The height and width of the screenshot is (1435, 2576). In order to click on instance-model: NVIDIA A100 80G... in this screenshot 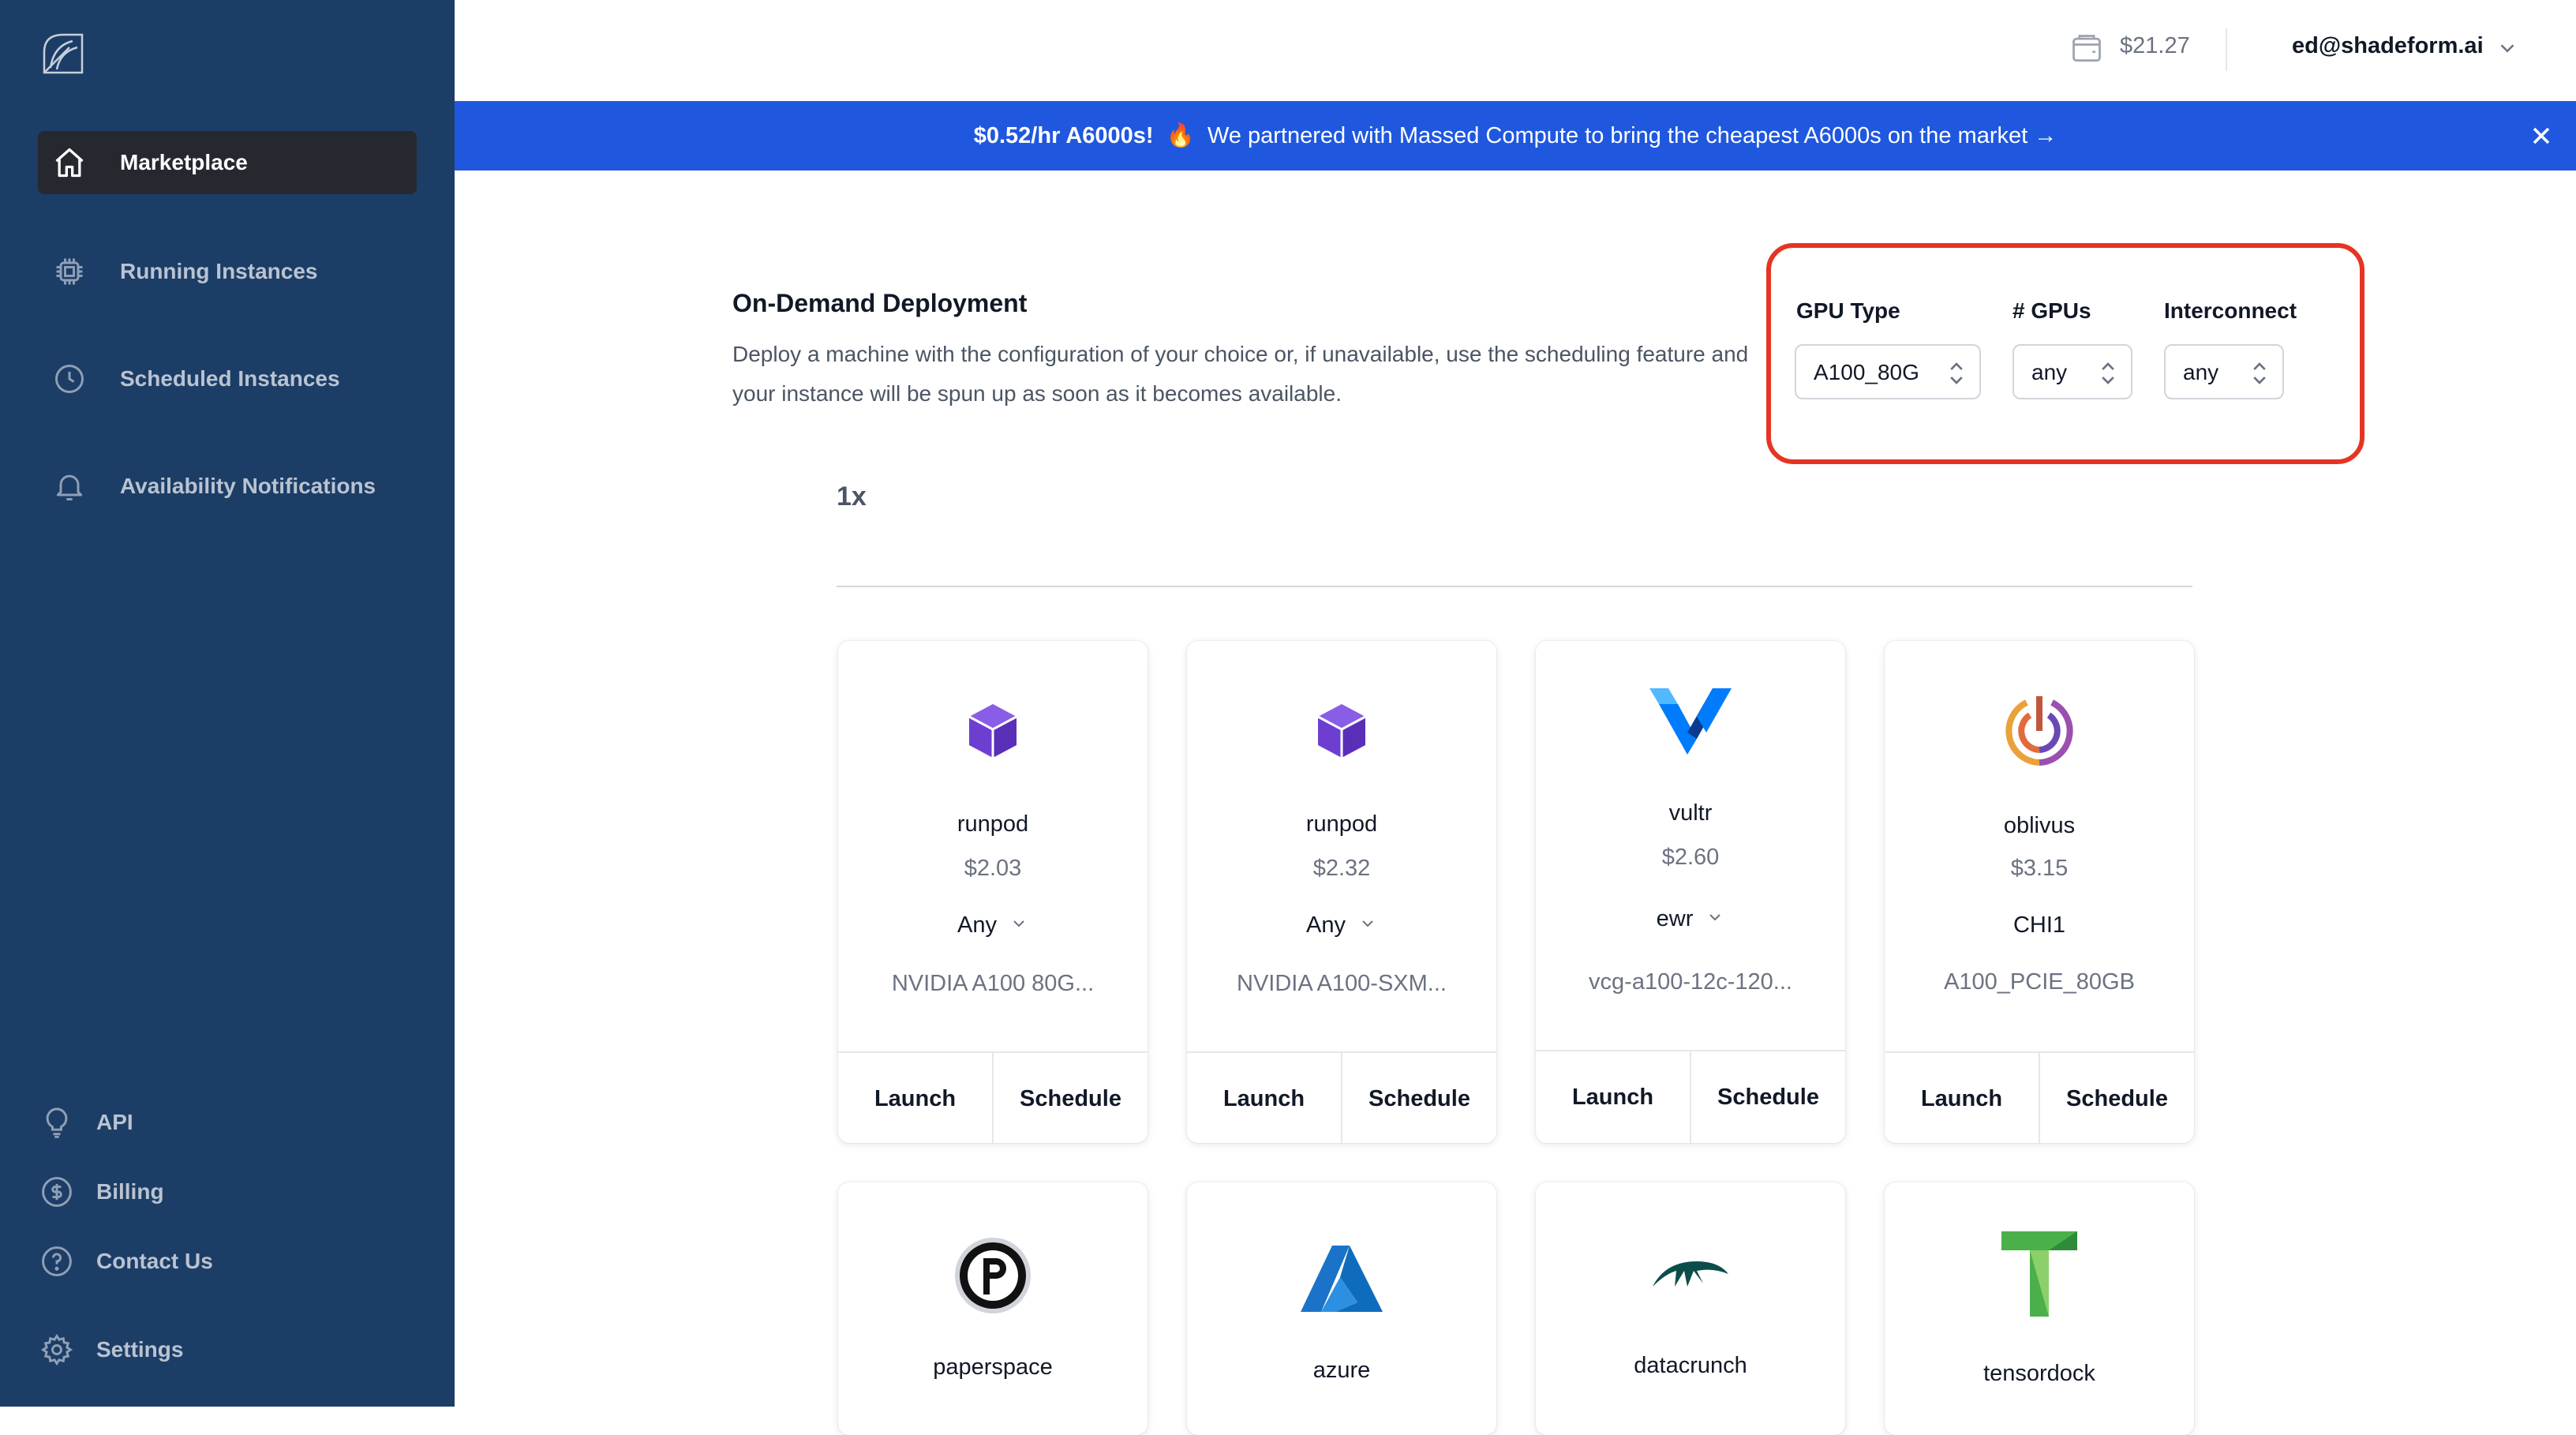, I will do `click(993, 983)`.